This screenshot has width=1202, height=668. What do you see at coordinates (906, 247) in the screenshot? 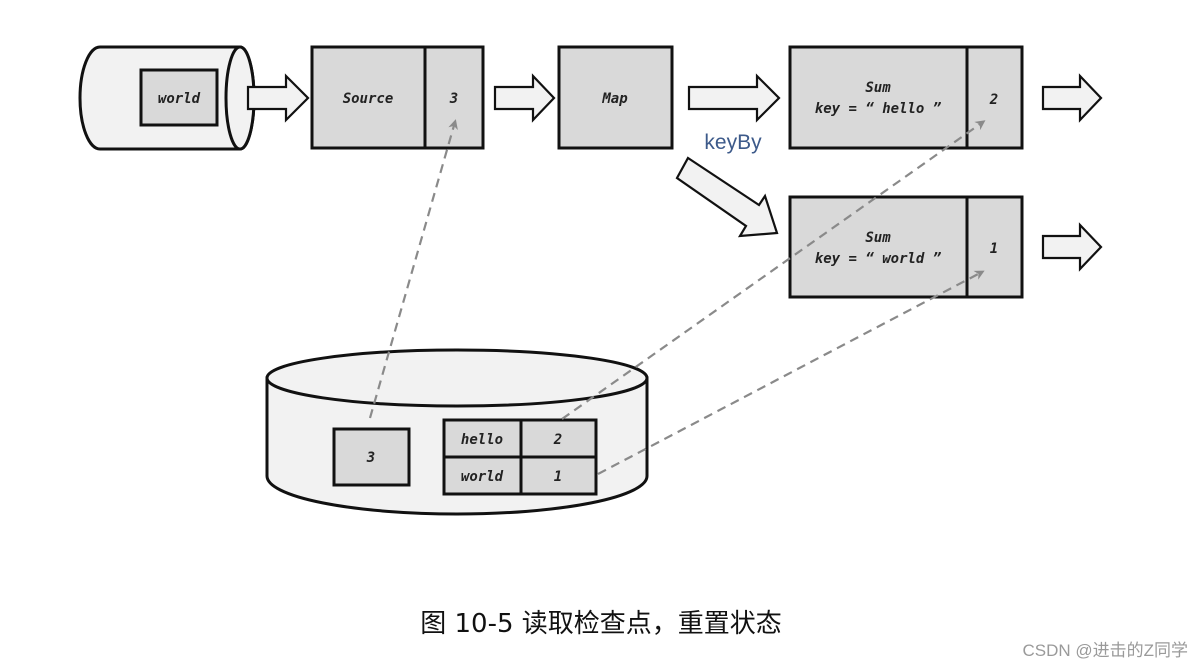
I see `sum-world-operator: Sum key = “ world ” 1` at bounding box center [906, 247].